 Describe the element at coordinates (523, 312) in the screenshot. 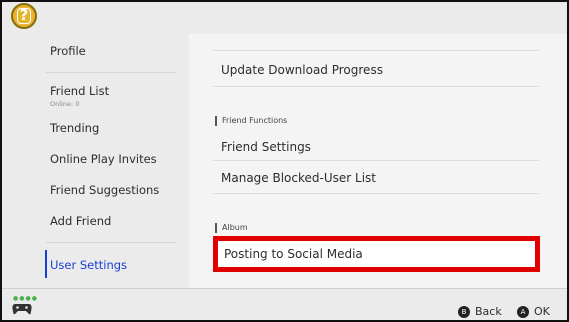

I see `a-button-icon: A` at that location.